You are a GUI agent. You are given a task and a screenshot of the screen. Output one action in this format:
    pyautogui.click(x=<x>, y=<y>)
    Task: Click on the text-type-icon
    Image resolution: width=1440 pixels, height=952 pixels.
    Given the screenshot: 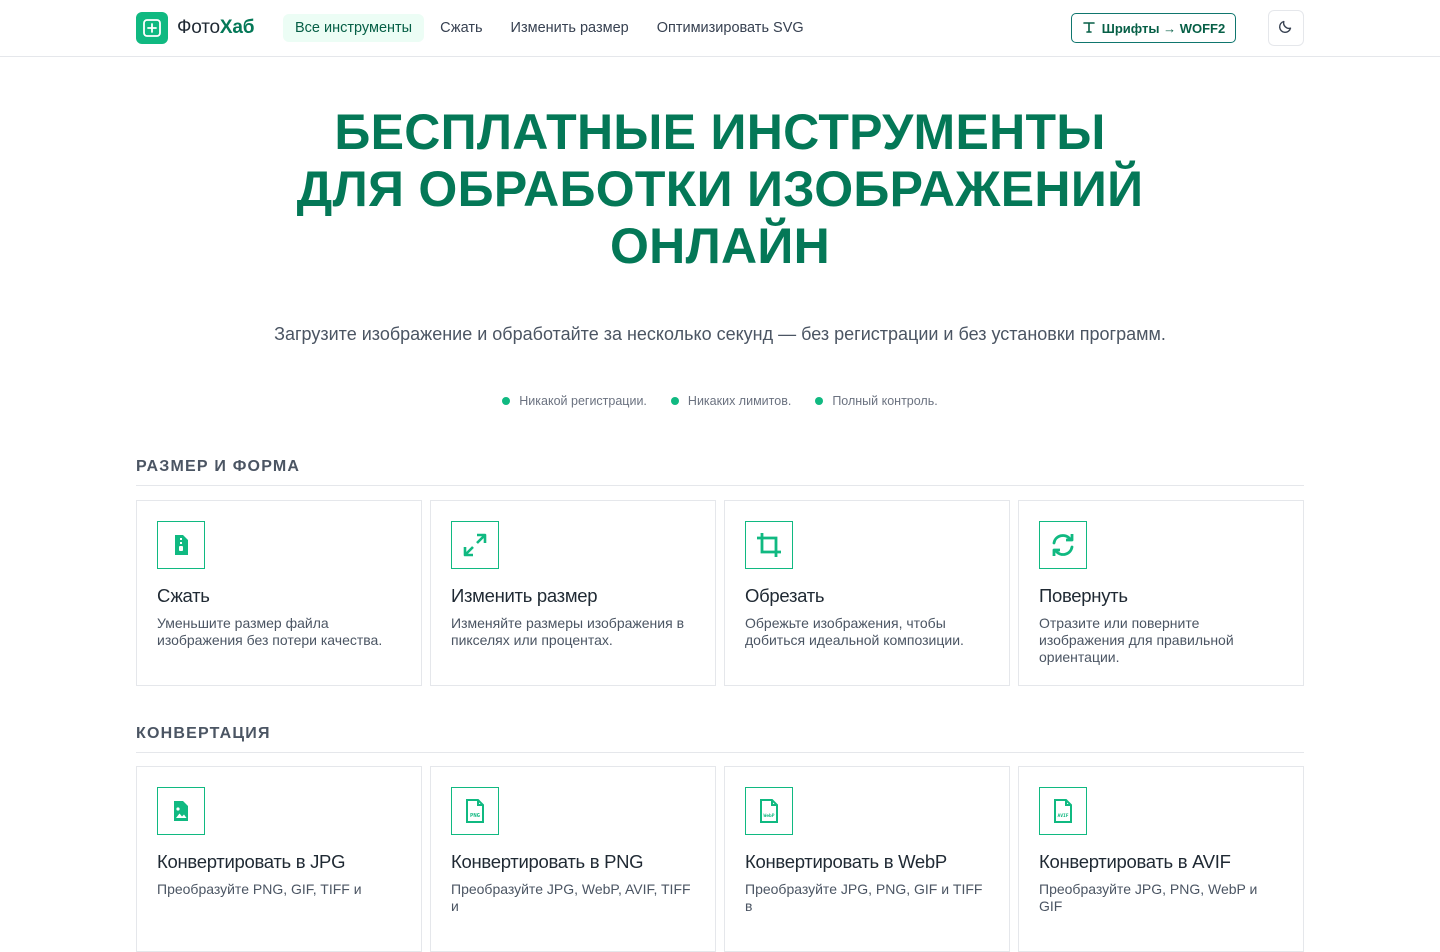 What is the action you would take?
    pyautogui.click(x=1089, y=28)
    